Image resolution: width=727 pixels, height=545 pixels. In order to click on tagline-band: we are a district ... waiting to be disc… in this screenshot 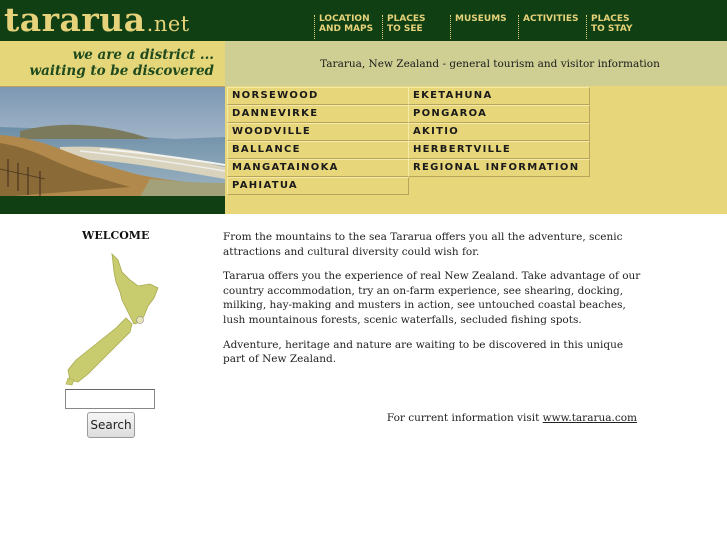, I will do `click(112, 63)`.